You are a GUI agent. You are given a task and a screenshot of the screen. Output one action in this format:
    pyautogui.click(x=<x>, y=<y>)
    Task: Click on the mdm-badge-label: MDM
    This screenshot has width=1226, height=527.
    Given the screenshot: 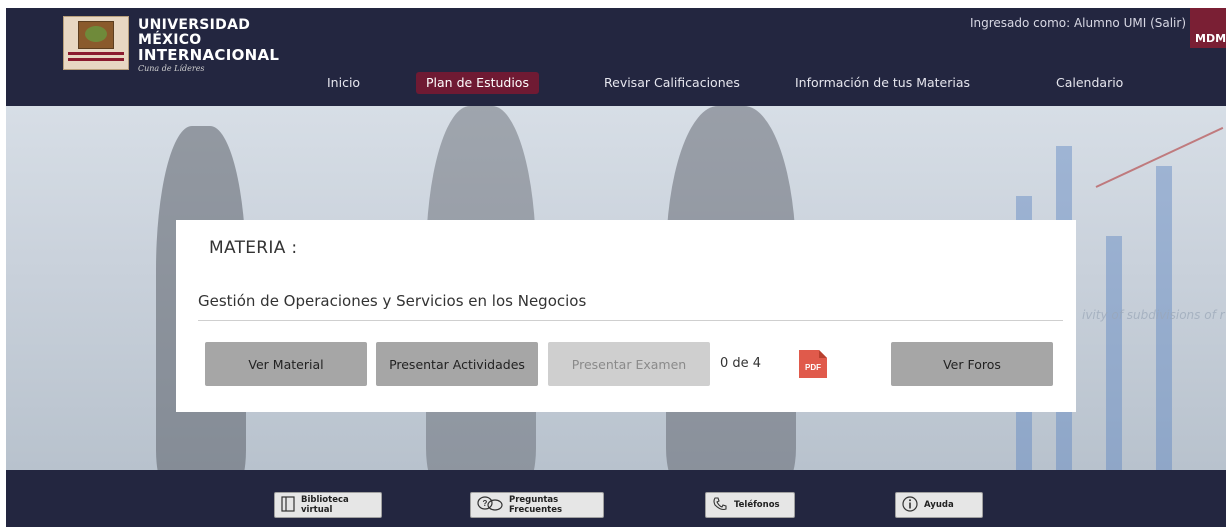 What is the action you would take?
    pyautogui.click(x=1210, y=38)
    